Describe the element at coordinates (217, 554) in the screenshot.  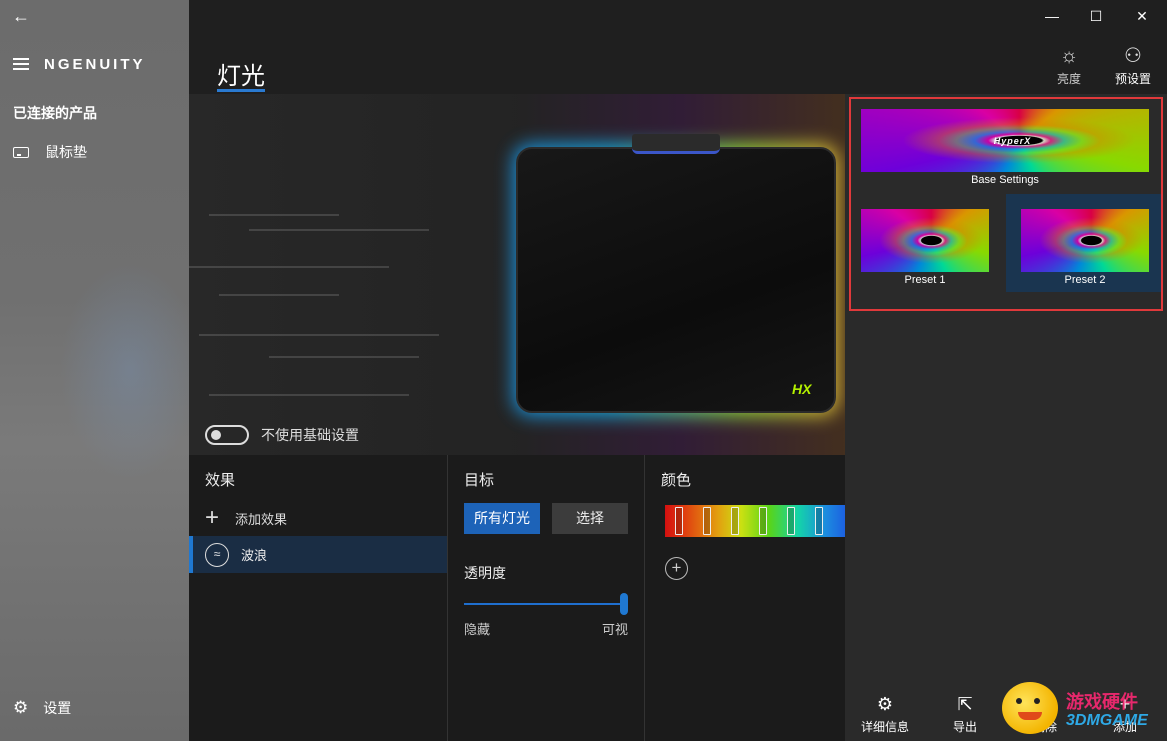
I see `wave-icon: ≈` at that location.